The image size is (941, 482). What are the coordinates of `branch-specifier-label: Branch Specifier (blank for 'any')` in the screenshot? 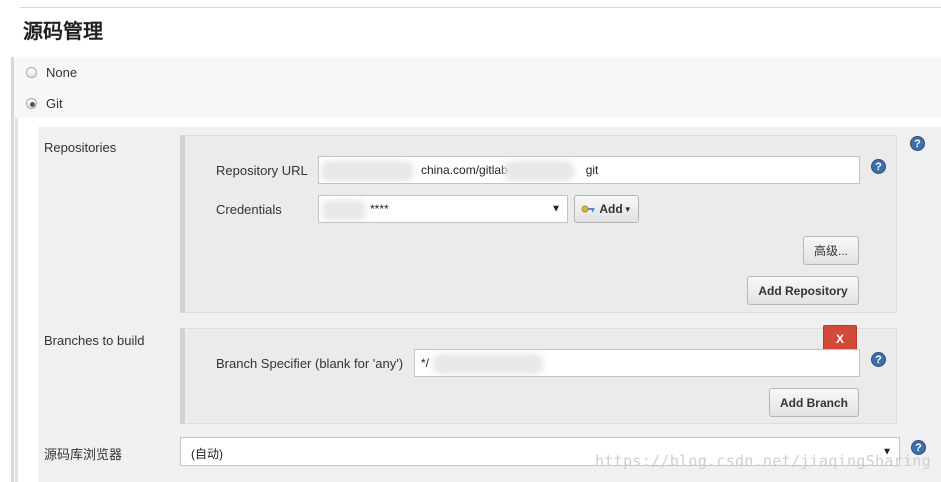 It's located at (310, 363).